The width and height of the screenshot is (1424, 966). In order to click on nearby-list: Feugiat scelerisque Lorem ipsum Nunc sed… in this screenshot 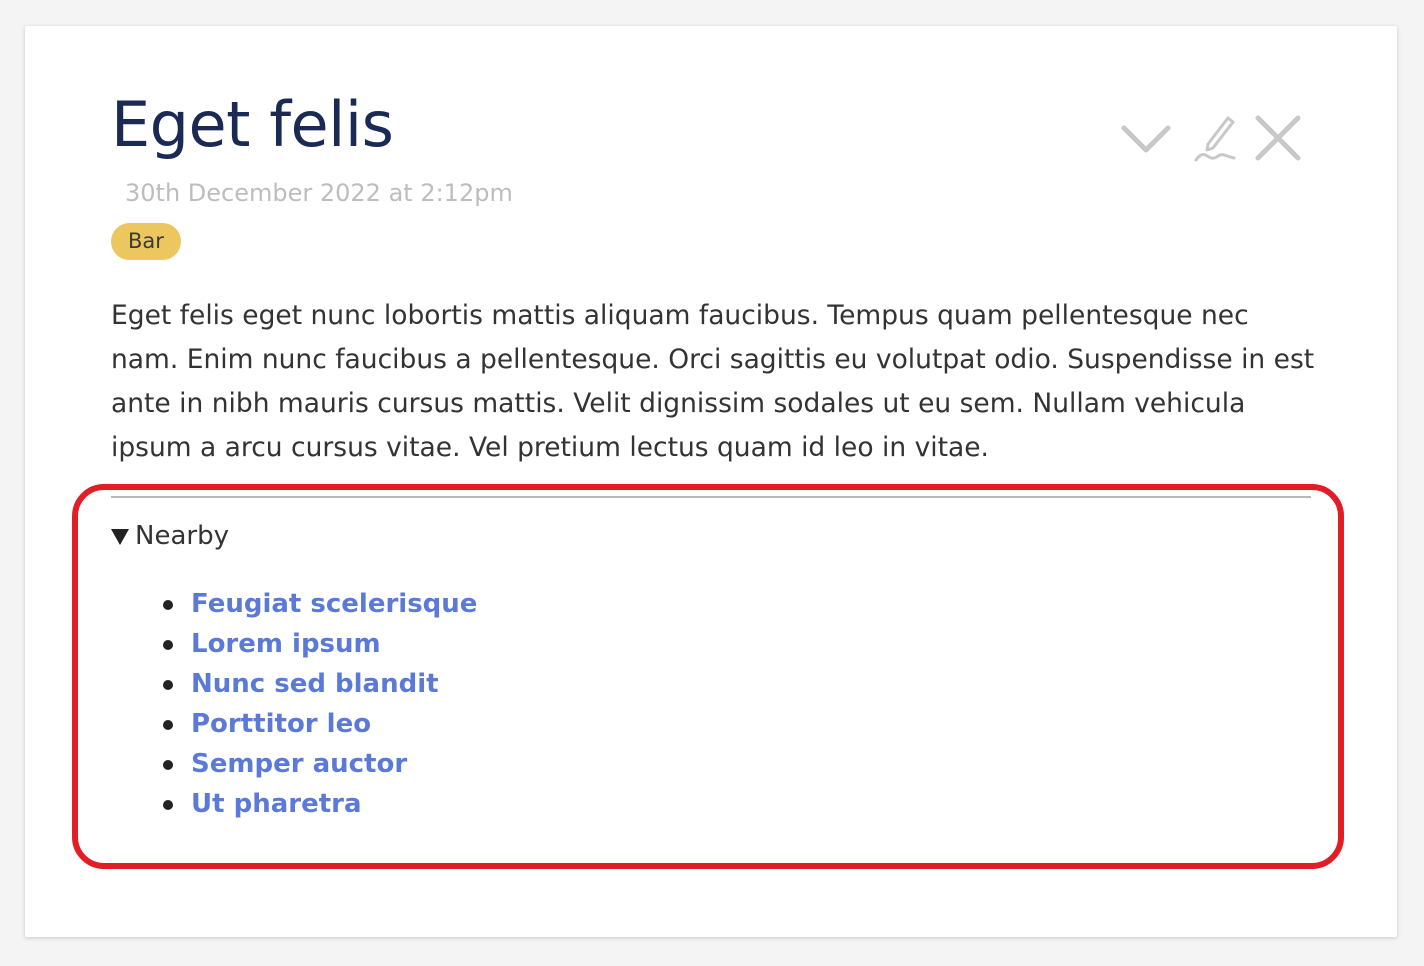, I will do `click(294, 704)`.